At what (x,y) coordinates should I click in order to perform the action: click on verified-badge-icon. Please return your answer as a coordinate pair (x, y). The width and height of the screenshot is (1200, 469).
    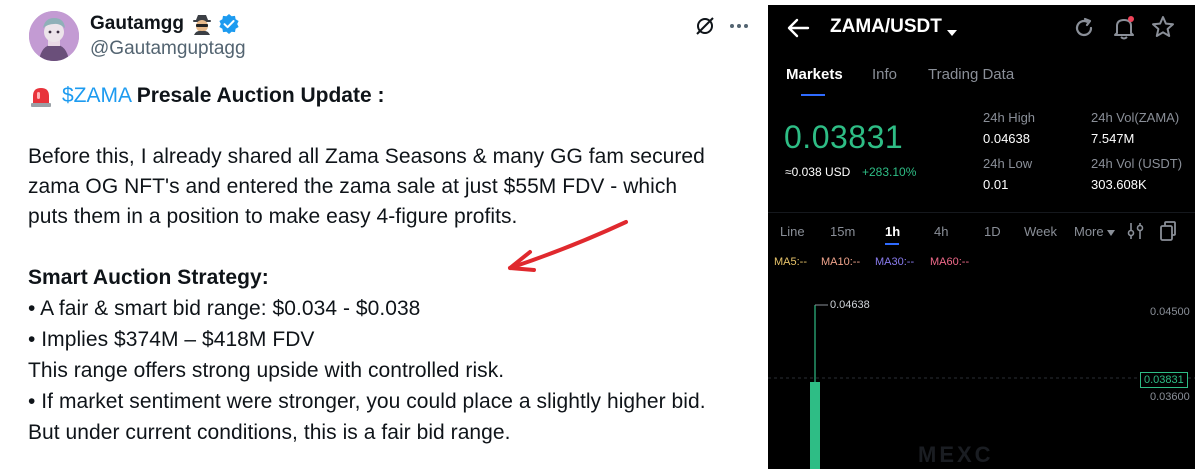
    Looking at the image, I should click on (229, 26).